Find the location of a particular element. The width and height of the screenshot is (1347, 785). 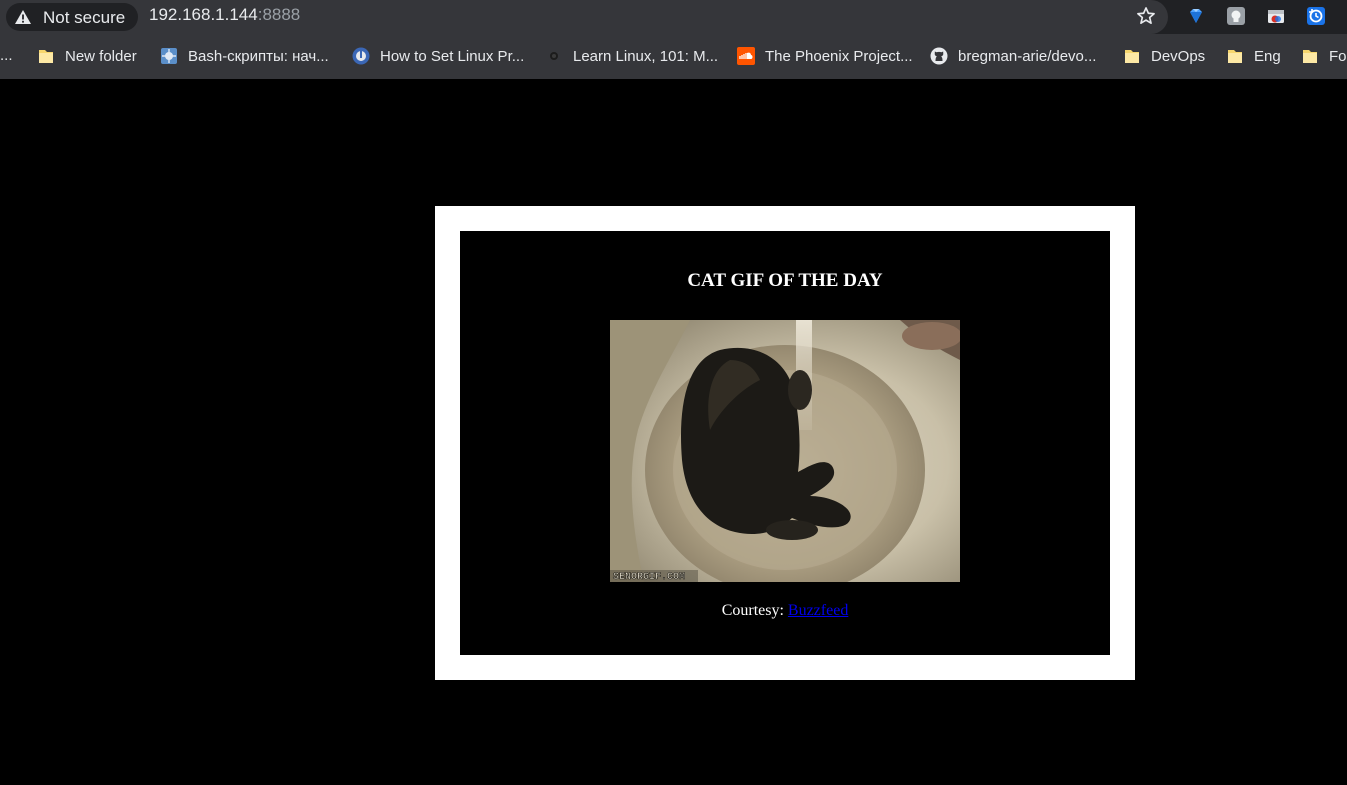

cast-window-icon is located at coordinates (1276, 16).